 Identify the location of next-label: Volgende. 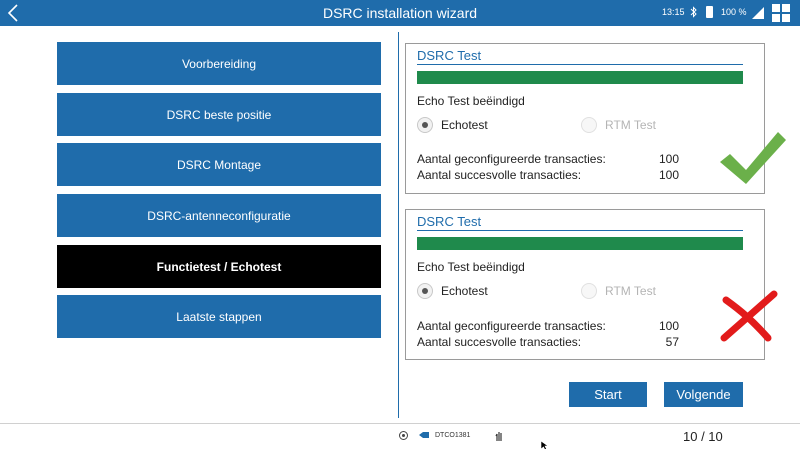
(703, 394).